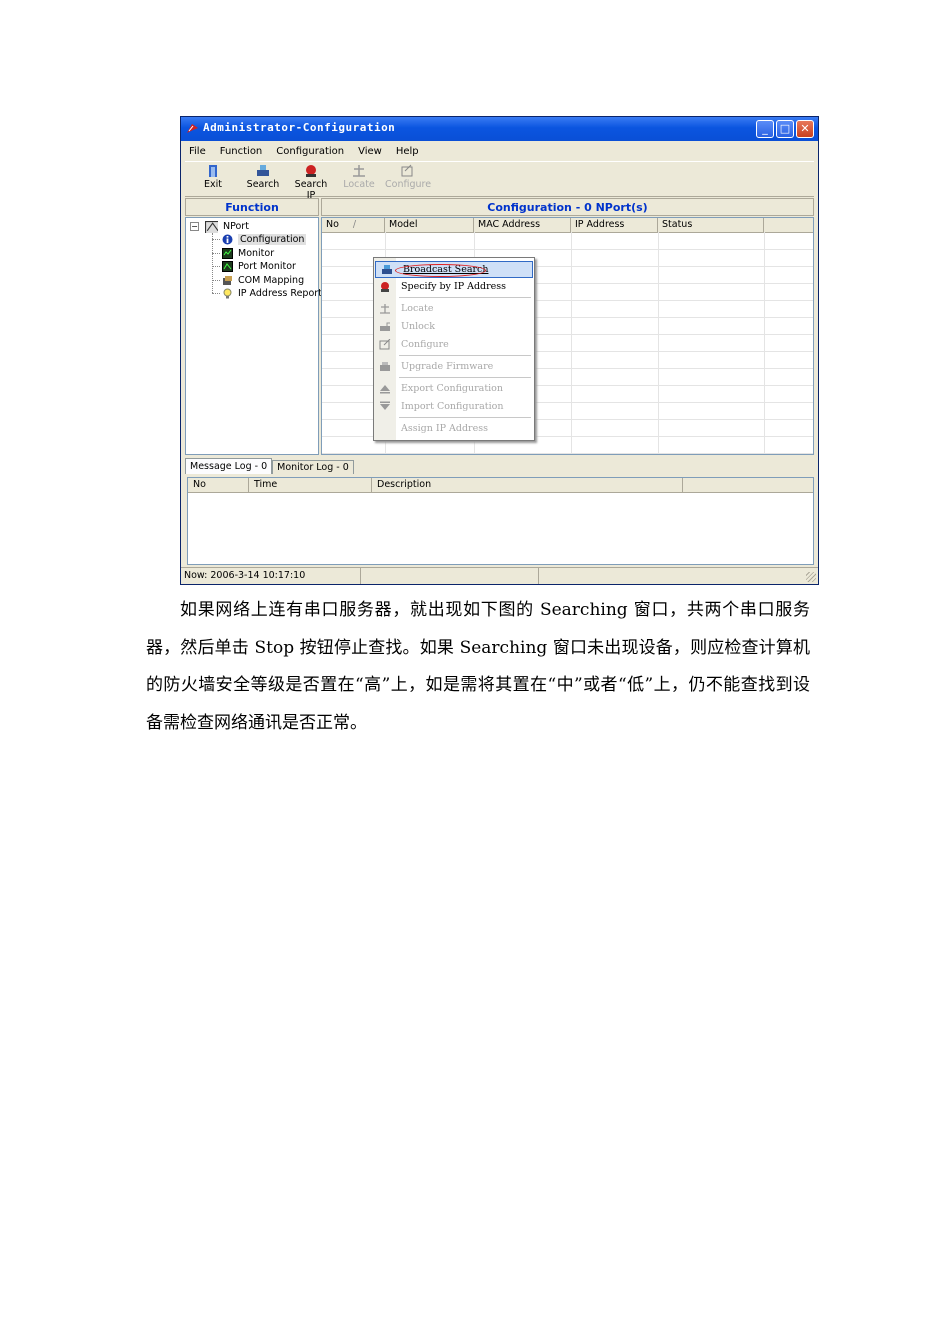  What do you see at coordinates (227, 239) in the screenshot?
I see `info-icon` at bounding box center [227, 239].